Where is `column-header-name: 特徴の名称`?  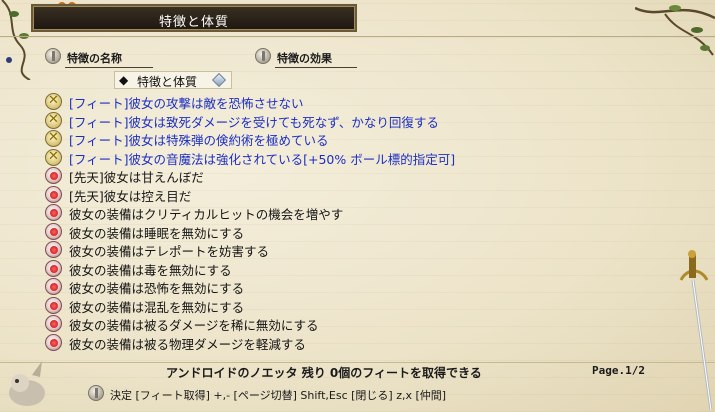 column-header-name: 特徴の名称 is located at coordinates (100, 58).